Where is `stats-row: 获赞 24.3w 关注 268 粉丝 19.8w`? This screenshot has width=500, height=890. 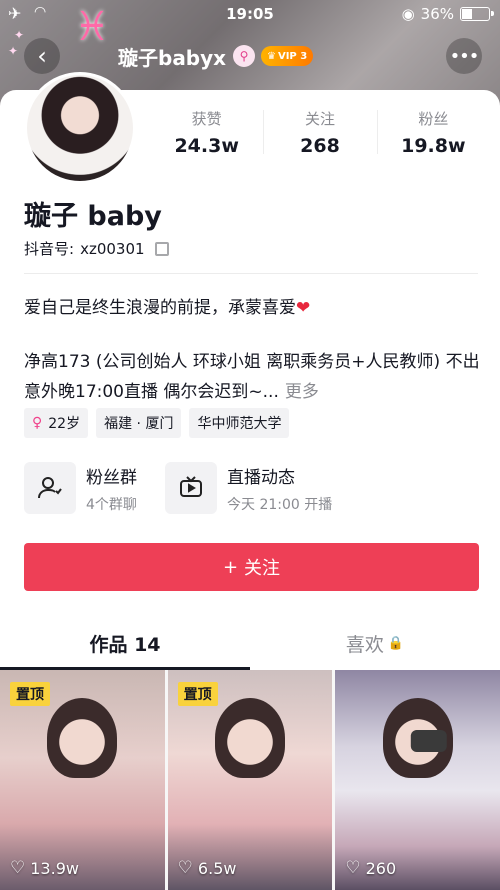 stats-row: 获赞 24.3w 关注 268 粉丝 19.8w is located at coordinates (320, 132).